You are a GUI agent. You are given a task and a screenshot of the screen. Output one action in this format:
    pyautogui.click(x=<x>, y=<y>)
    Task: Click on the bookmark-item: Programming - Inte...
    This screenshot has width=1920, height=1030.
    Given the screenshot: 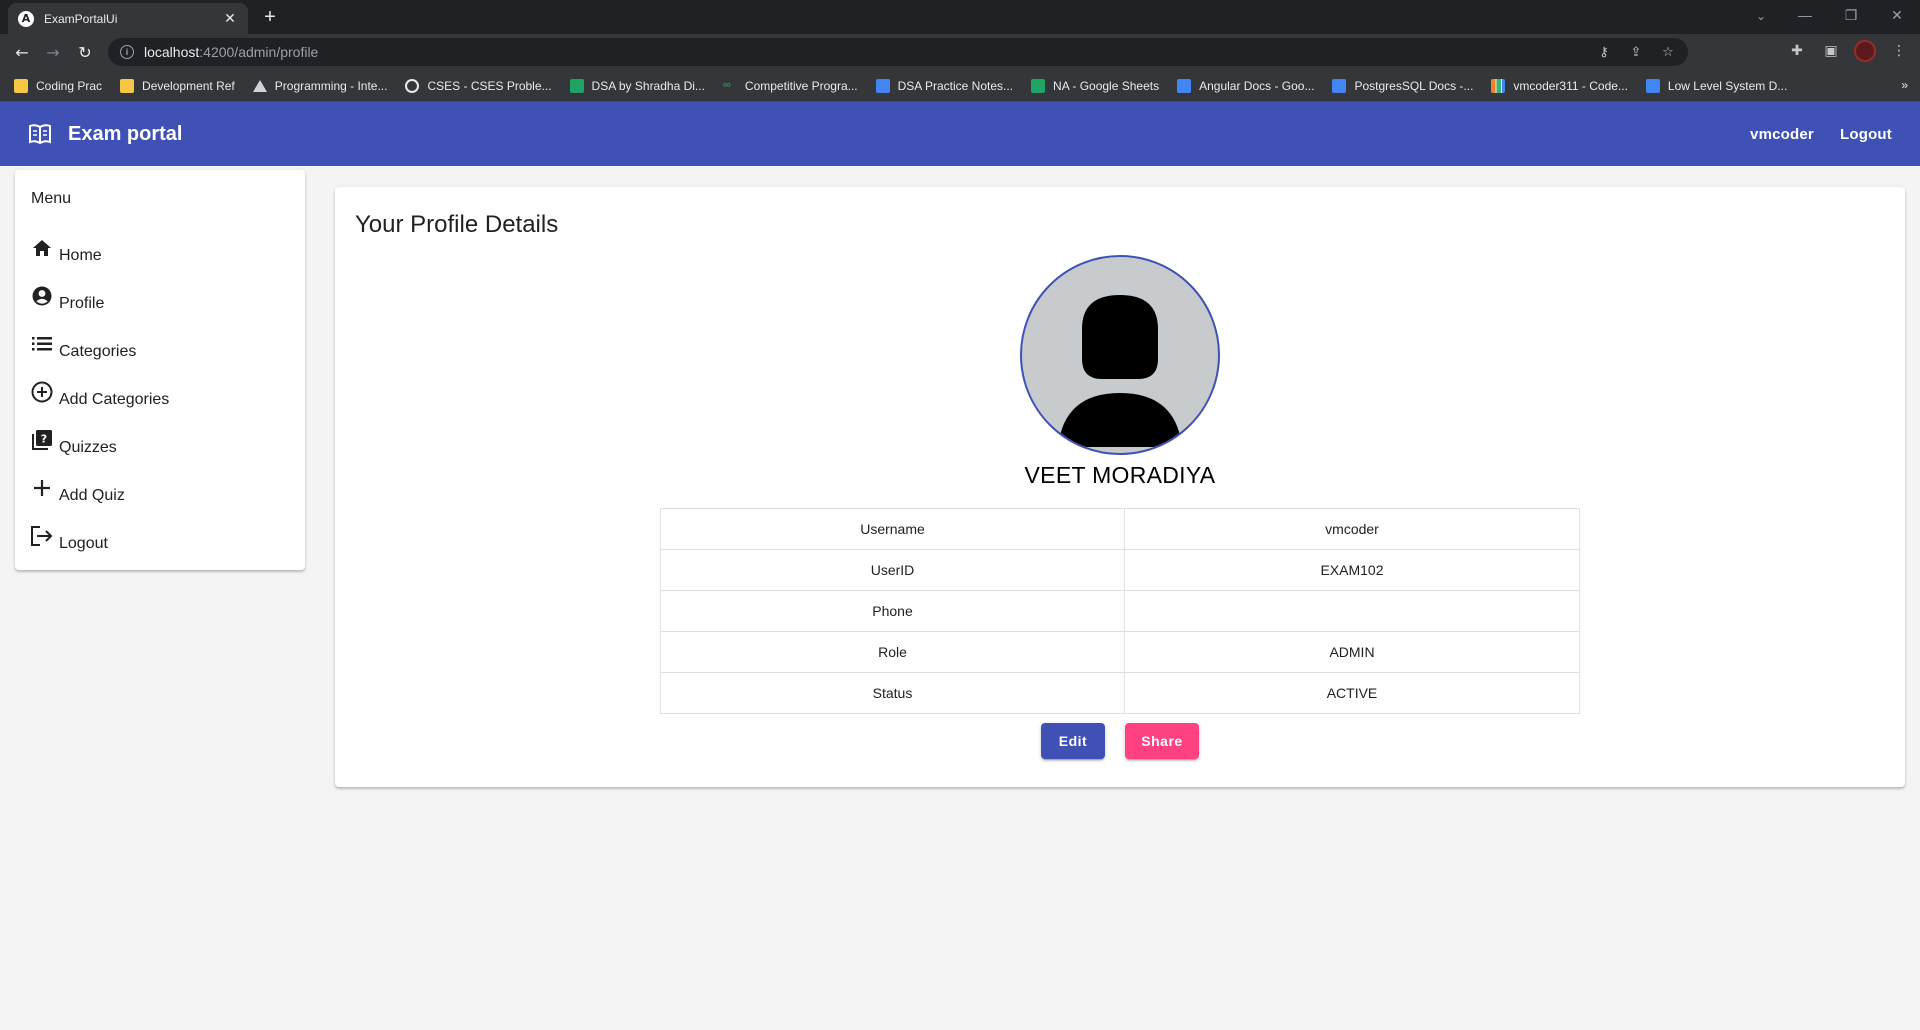 What is the action you would take?
    pyautogui.click(x=319, y=86)
    